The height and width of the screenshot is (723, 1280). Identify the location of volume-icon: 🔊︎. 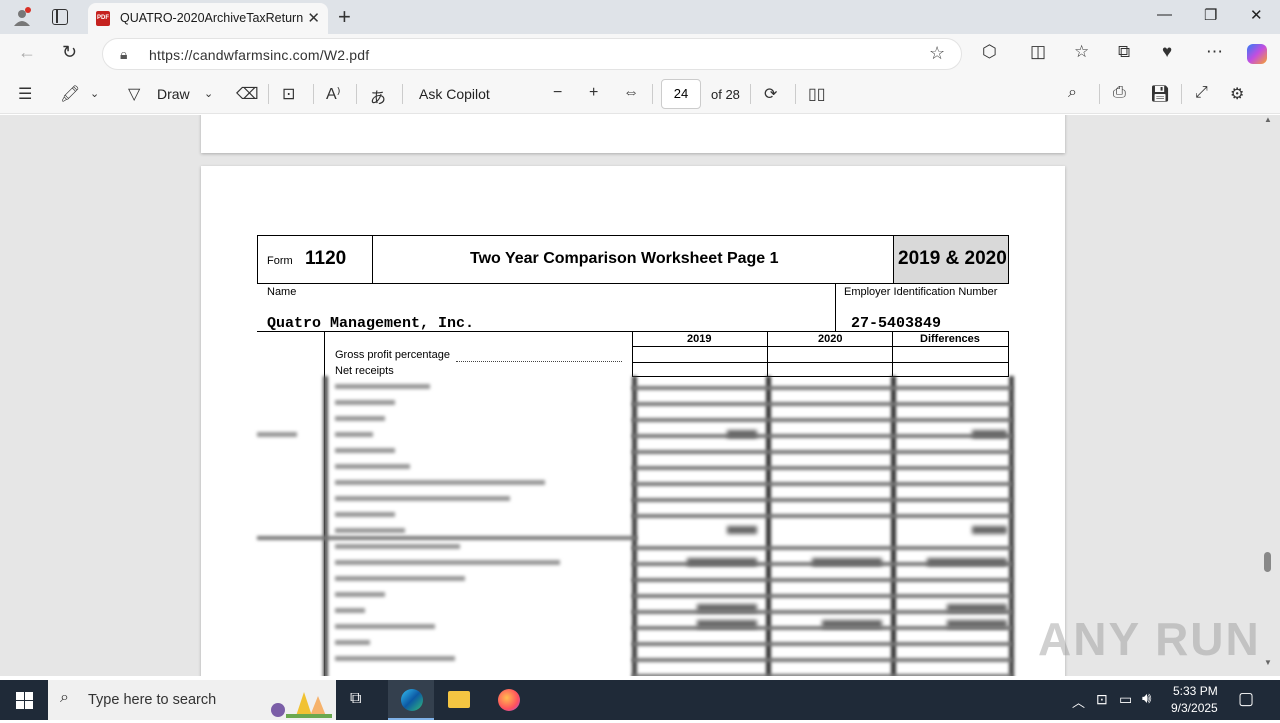
(1146, 698).